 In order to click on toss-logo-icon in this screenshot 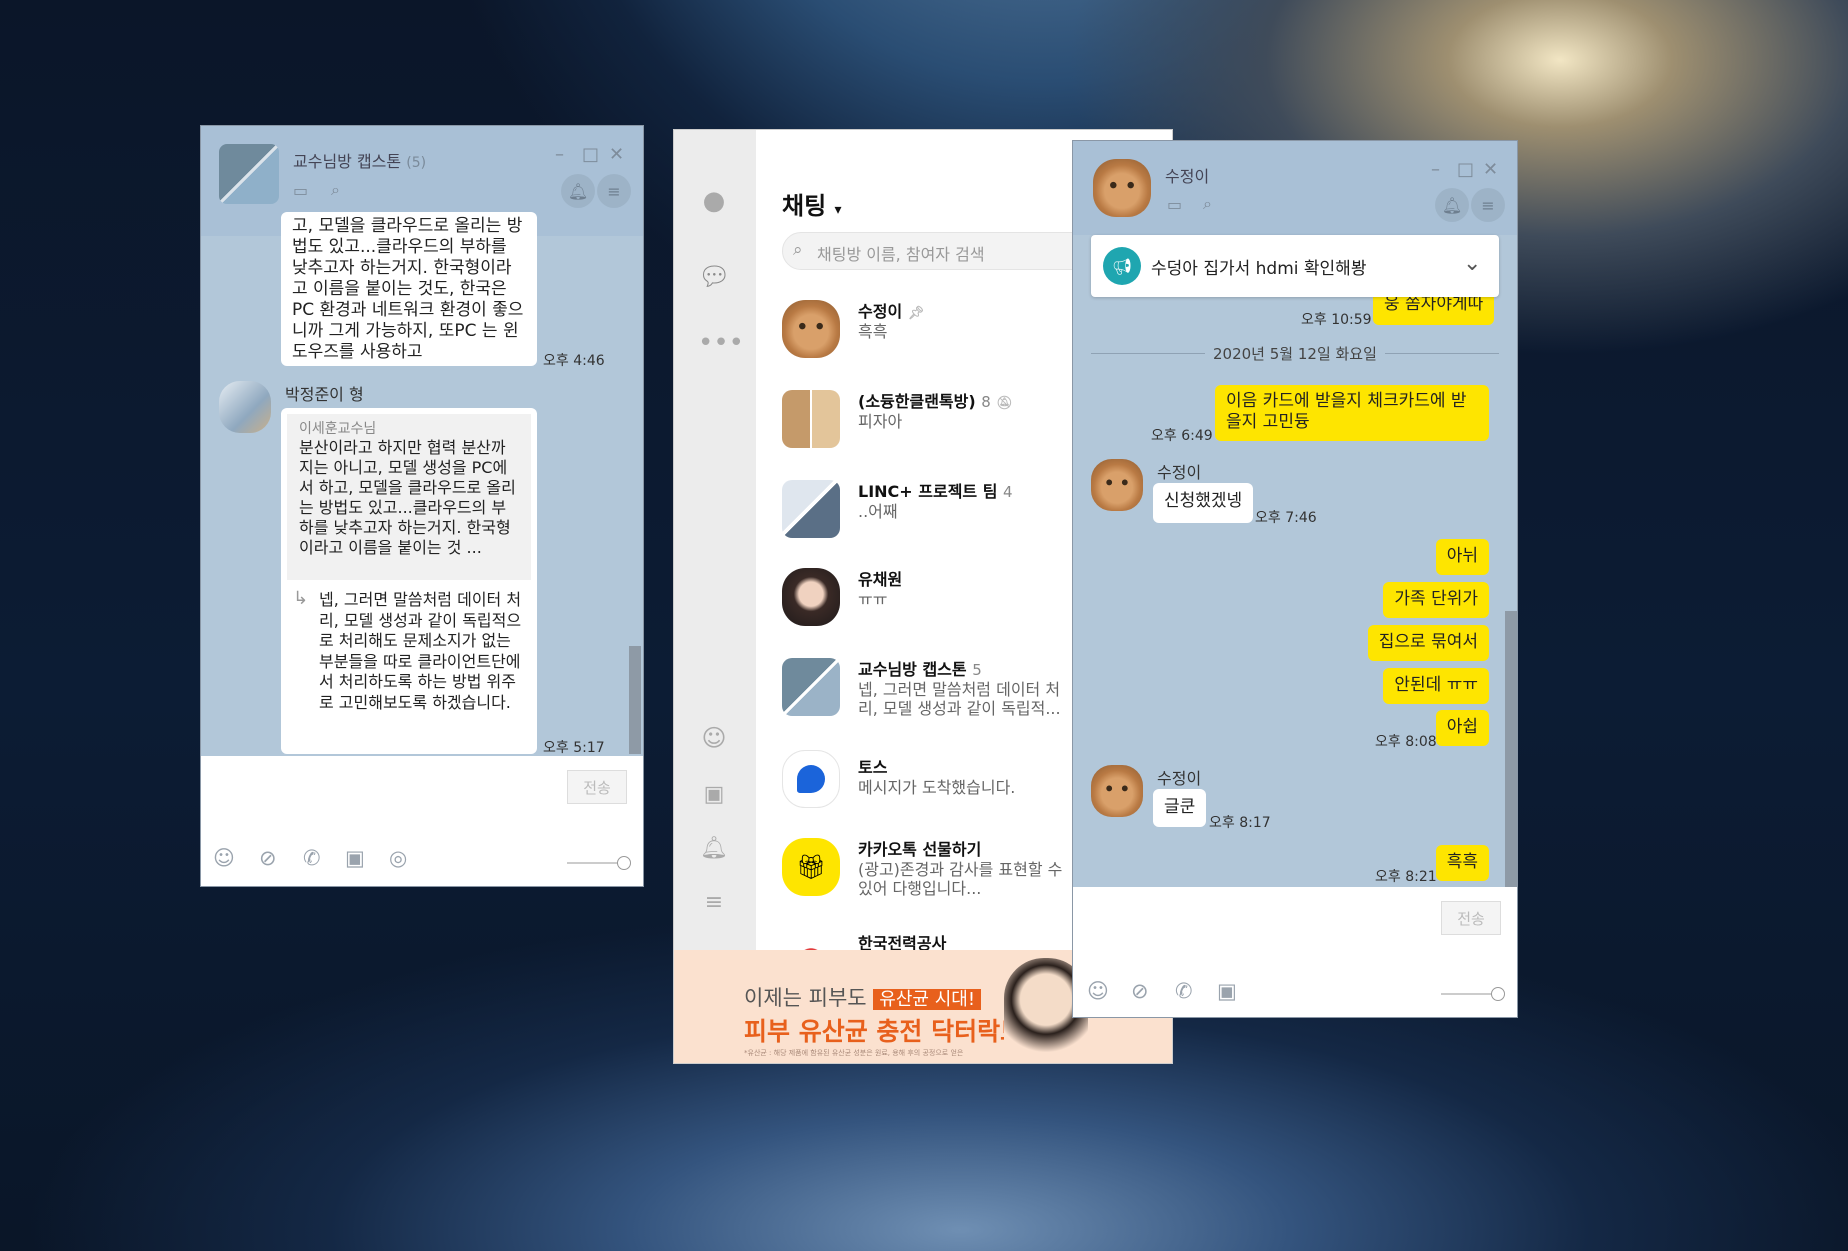, I will do `click(811, 779)`.